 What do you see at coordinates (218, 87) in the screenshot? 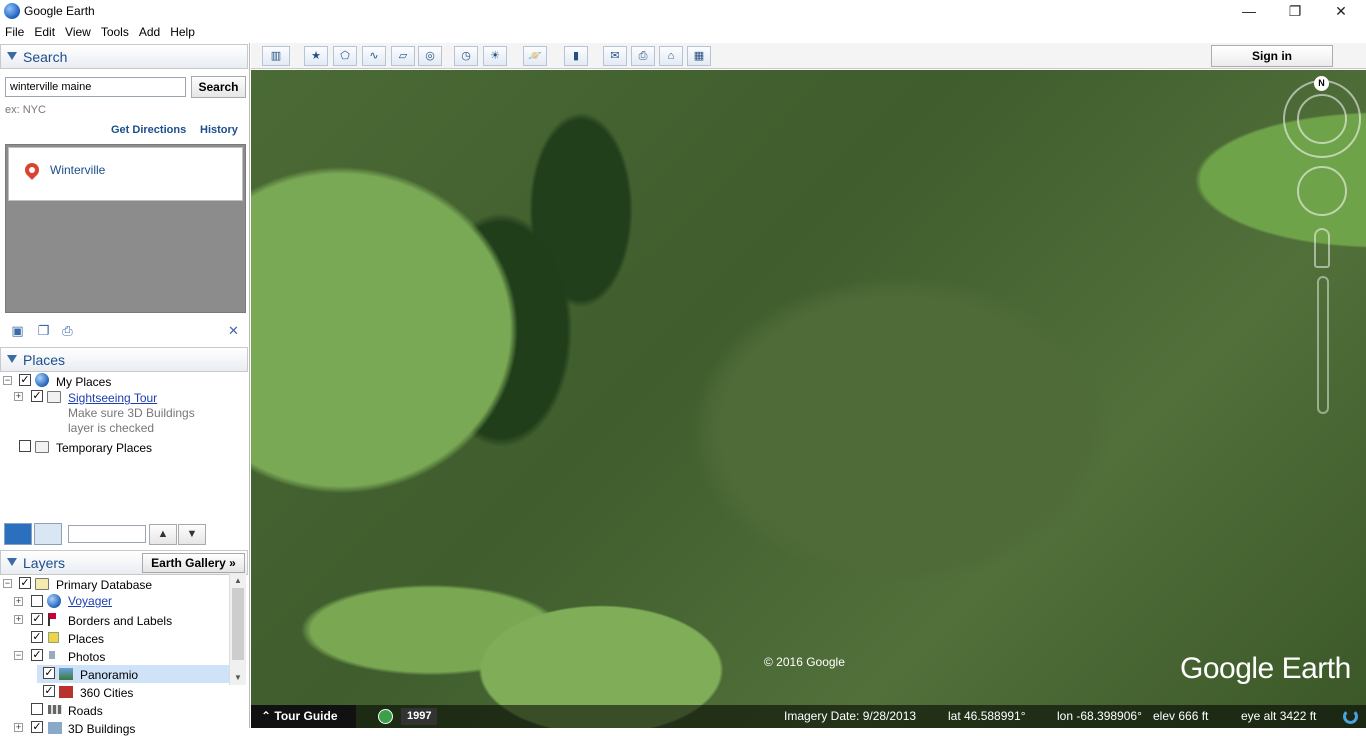
I see `search-button: Search` at bounding box center [218, 87].